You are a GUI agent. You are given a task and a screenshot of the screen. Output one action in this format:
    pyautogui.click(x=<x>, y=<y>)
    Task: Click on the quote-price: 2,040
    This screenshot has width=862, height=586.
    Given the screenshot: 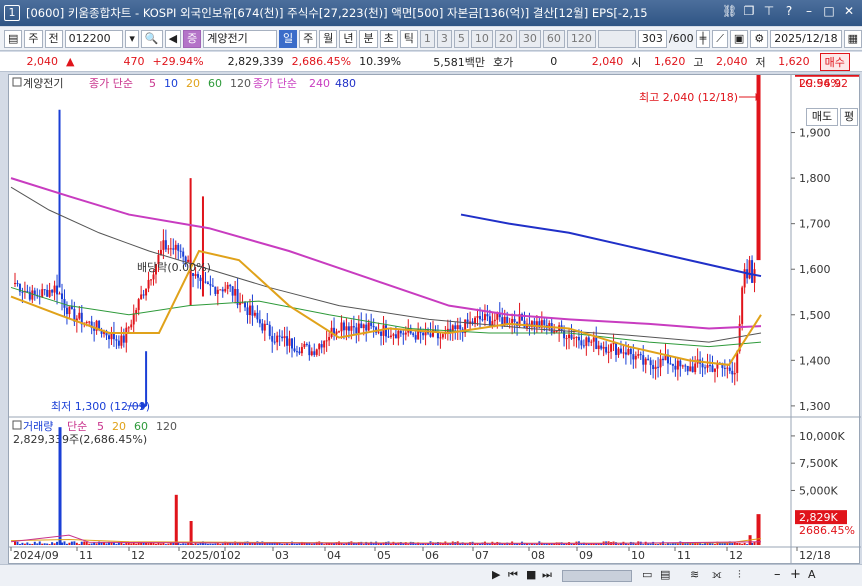 What is the action you would take?
    pyautogui.click(x=607, y=61)
    